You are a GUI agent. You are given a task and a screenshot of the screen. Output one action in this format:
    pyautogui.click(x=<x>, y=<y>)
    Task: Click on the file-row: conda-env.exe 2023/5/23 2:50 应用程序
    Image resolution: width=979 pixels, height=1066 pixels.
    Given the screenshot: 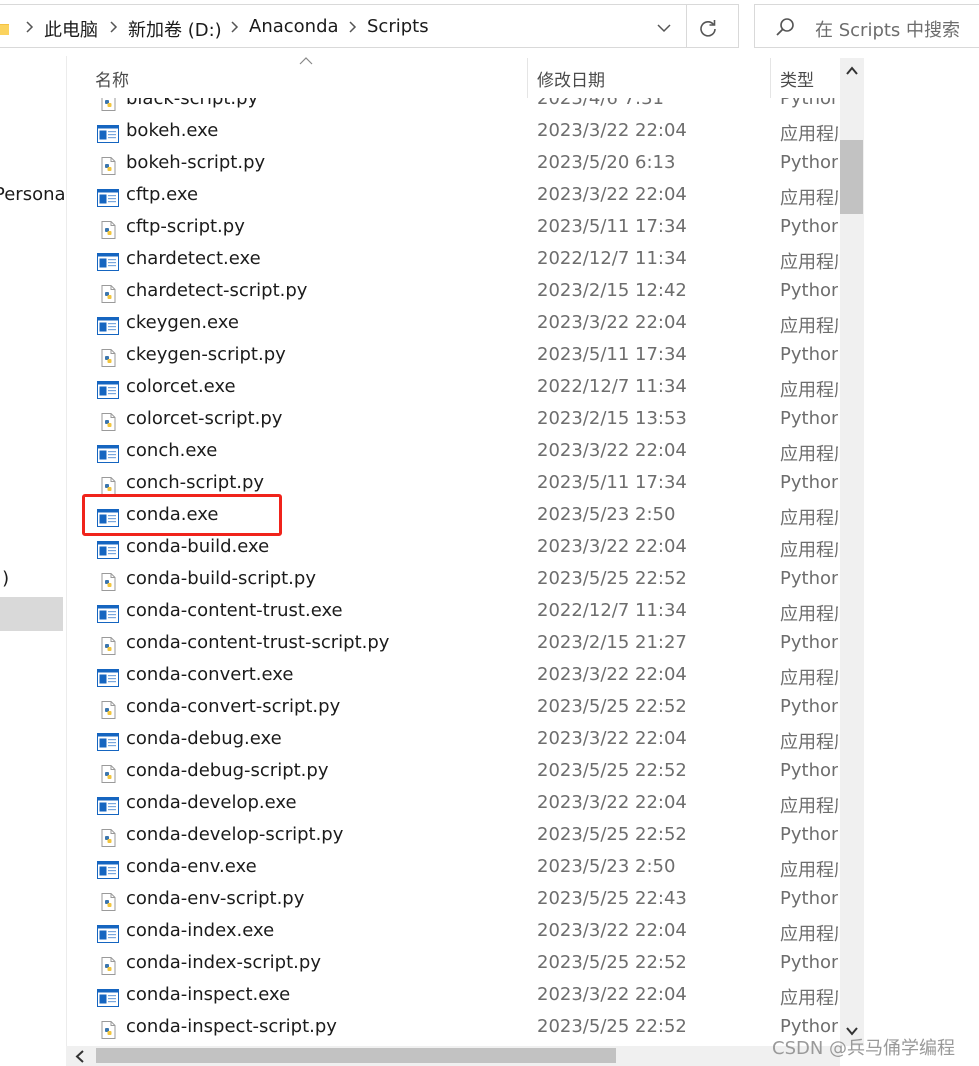 What is the action you would take?
    pyautogui.click(x=420, y=869)
    